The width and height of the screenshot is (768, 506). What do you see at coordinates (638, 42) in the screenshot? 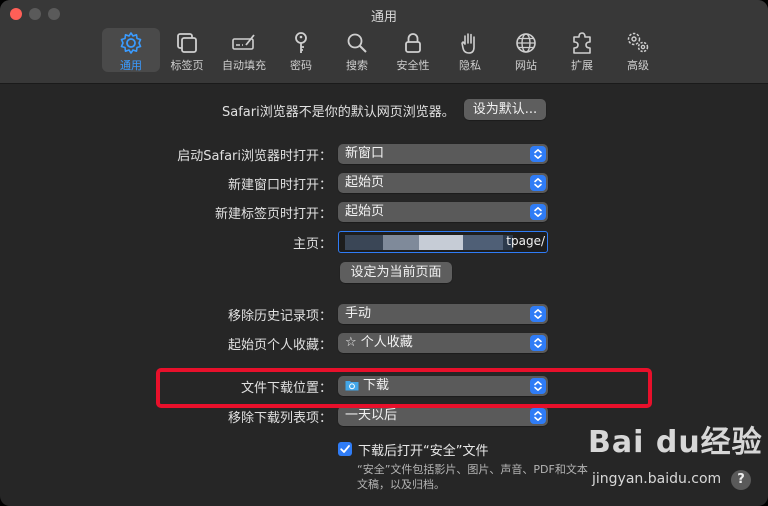
I see `gears-icon` at bounding box center [638, 42].